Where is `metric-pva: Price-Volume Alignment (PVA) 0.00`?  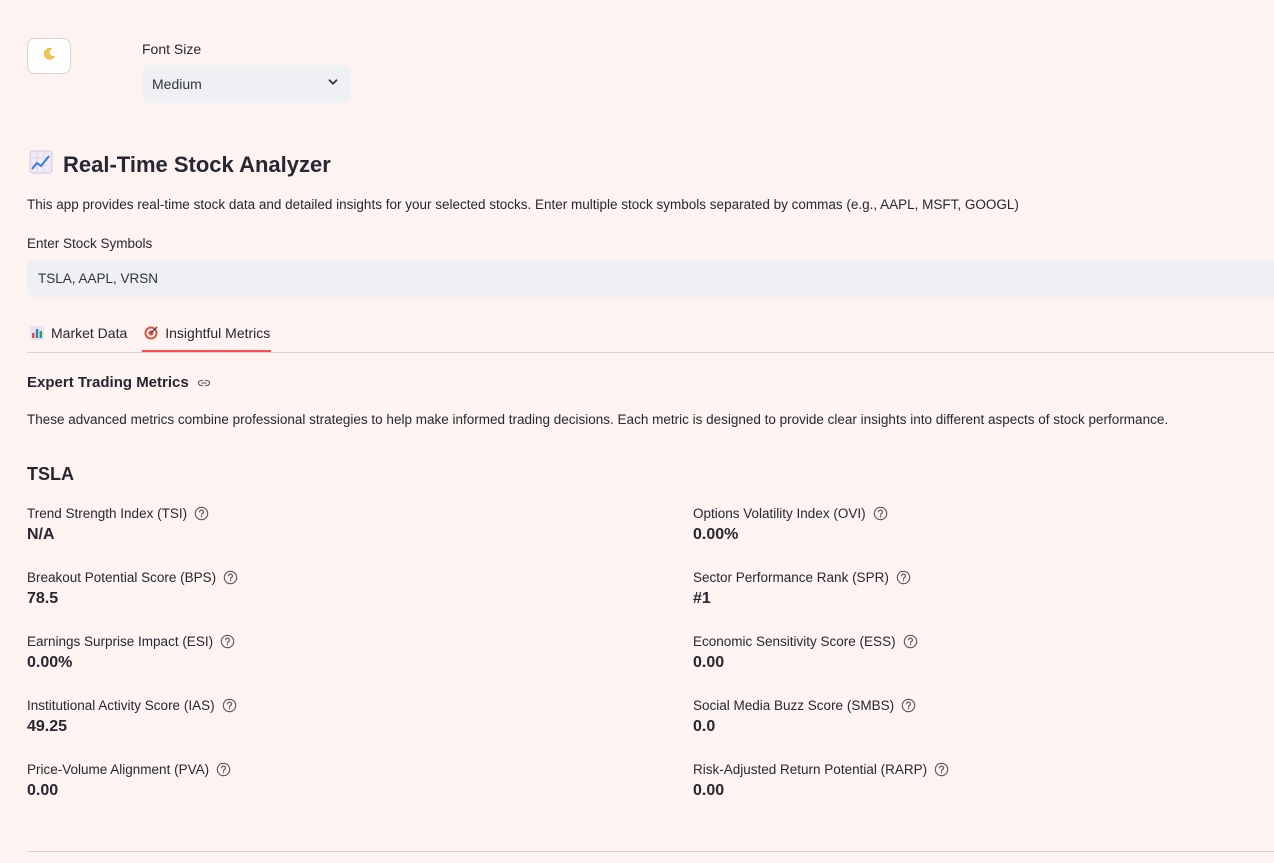
metric-pva: Price-Volume Alignment (PVA) 0.00 is located at coordinates (307, 780).